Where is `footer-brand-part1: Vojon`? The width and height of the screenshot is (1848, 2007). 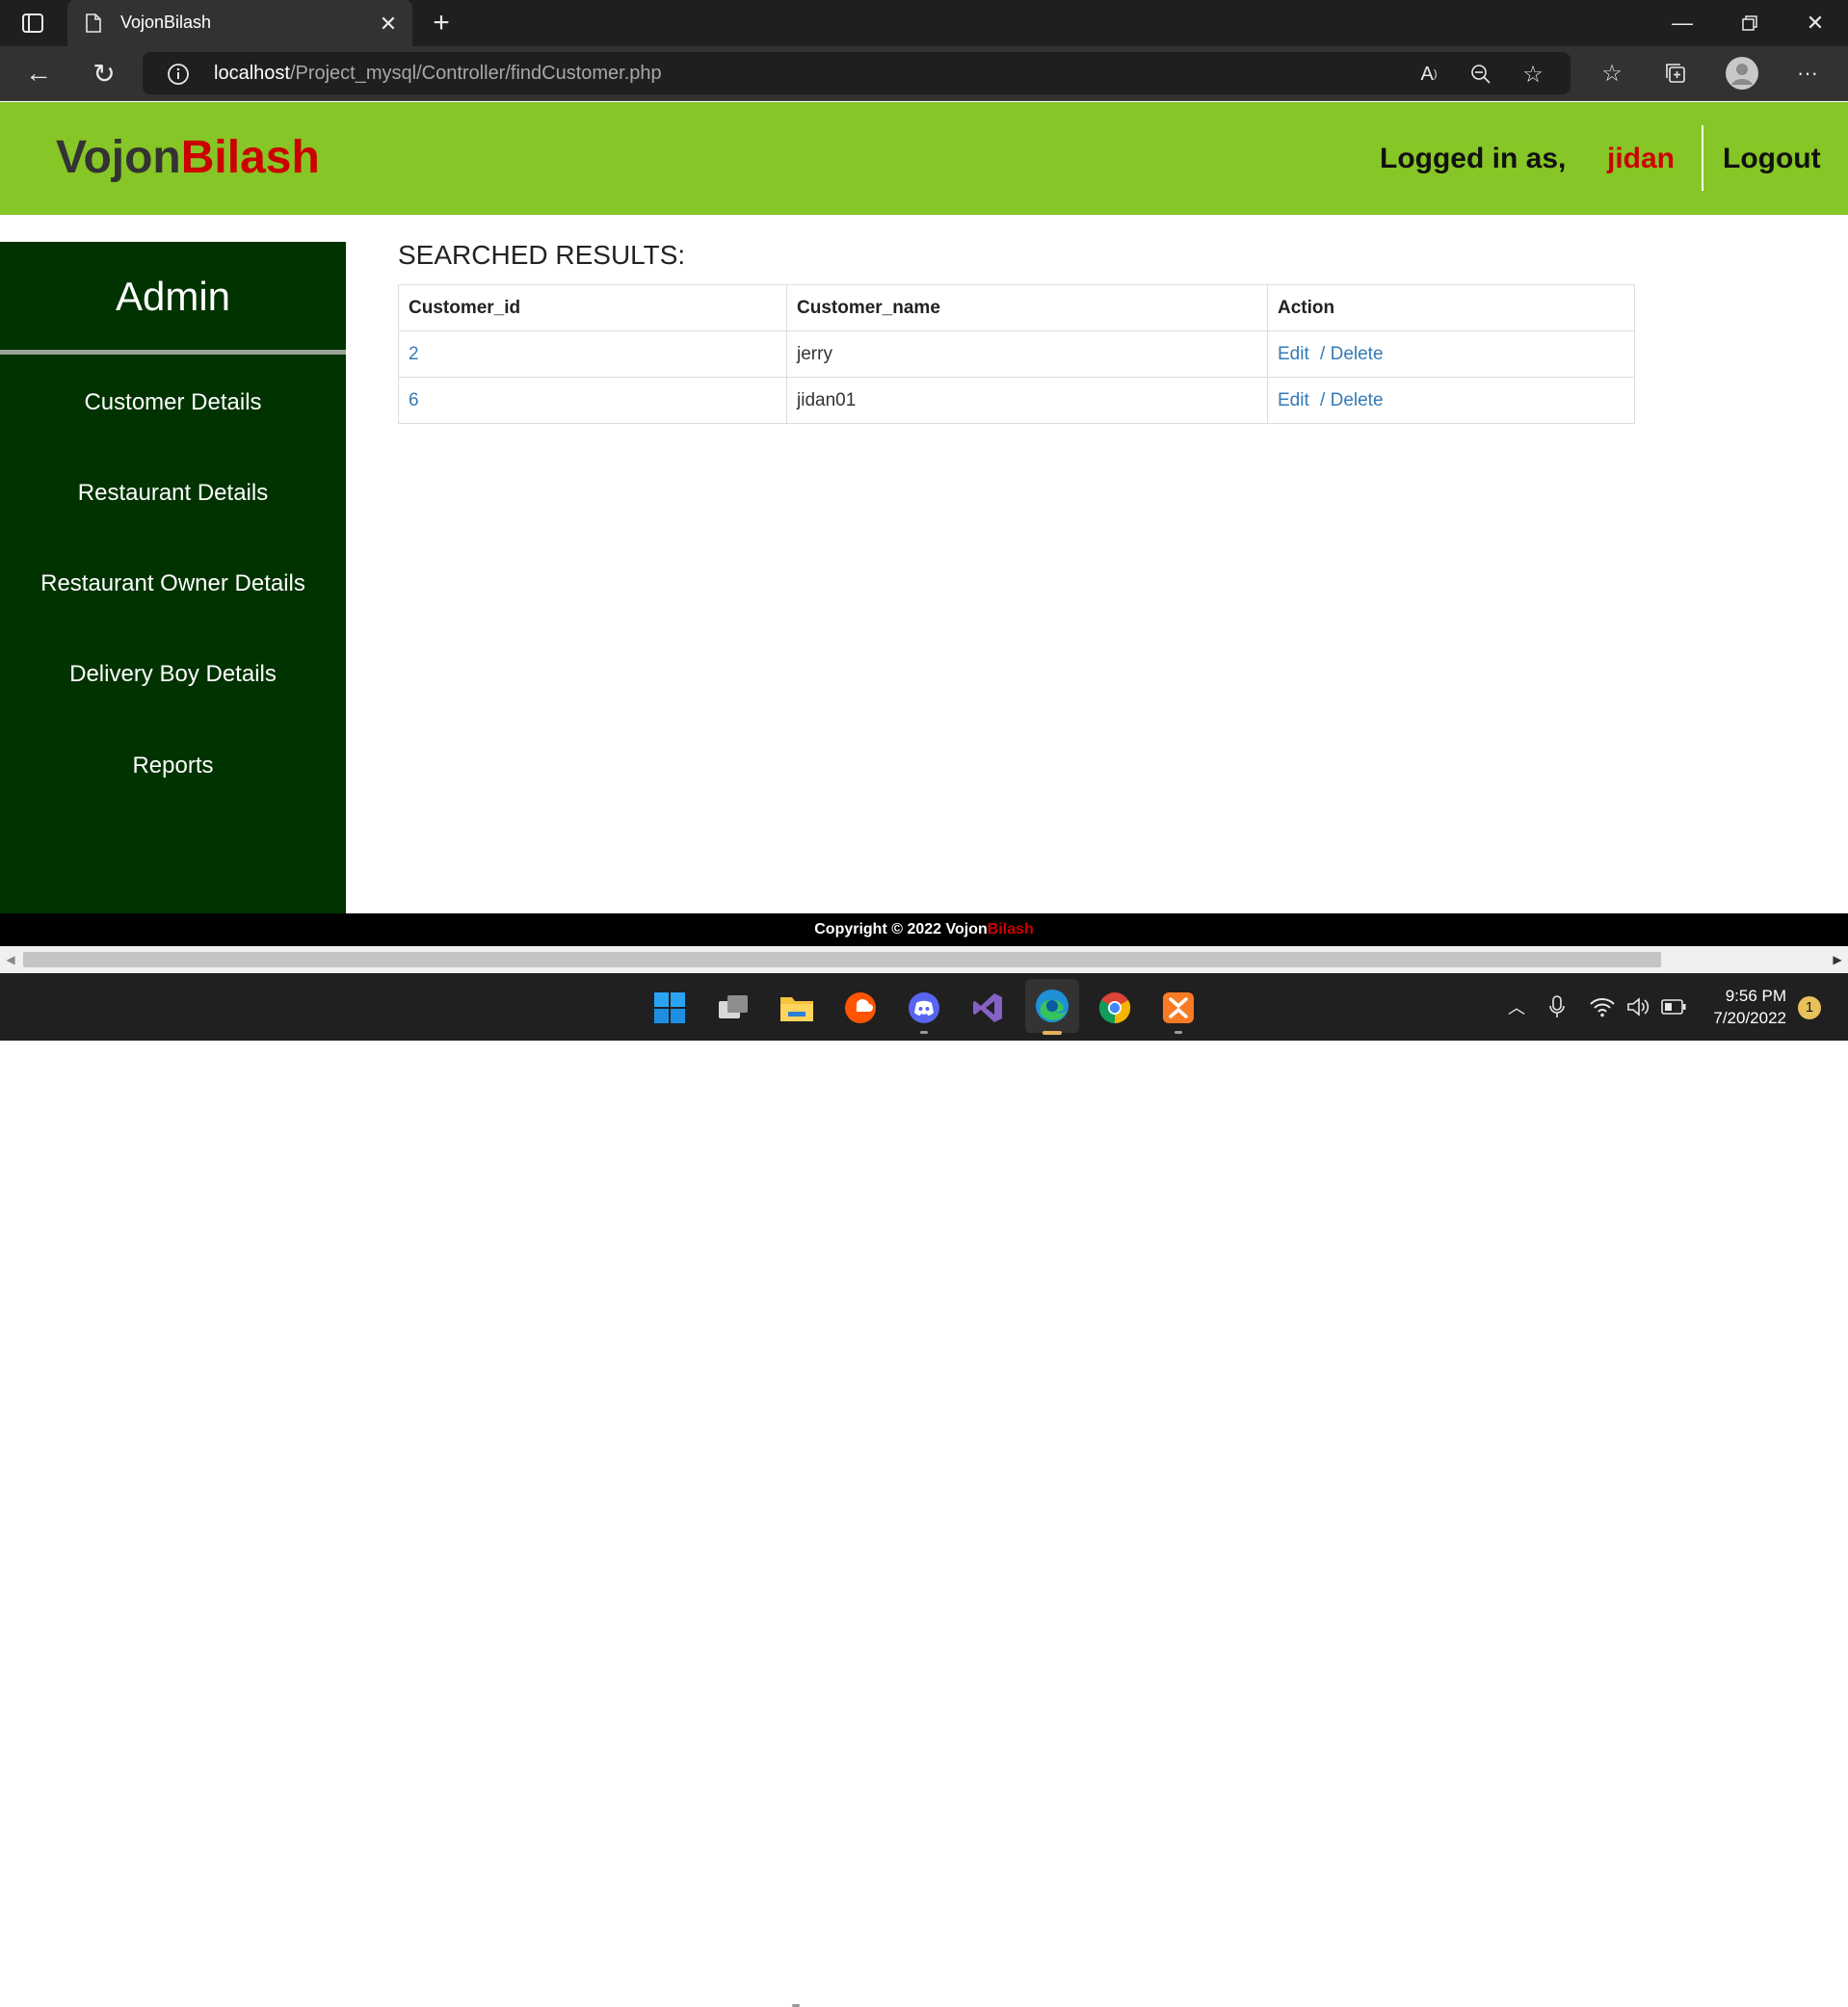
footer-brand-part1: Vojon is located at coordinates (967, 929).